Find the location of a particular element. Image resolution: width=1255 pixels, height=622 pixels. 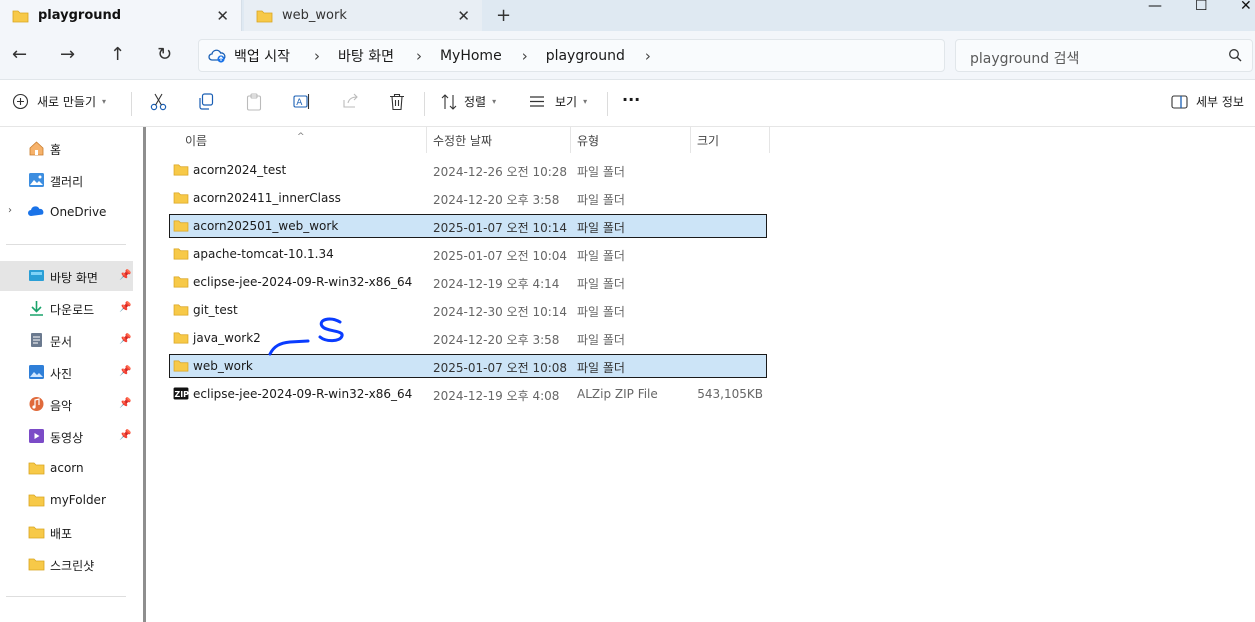

sidebar-item-myfolder: myFolder is located at coordinates (66, 500).